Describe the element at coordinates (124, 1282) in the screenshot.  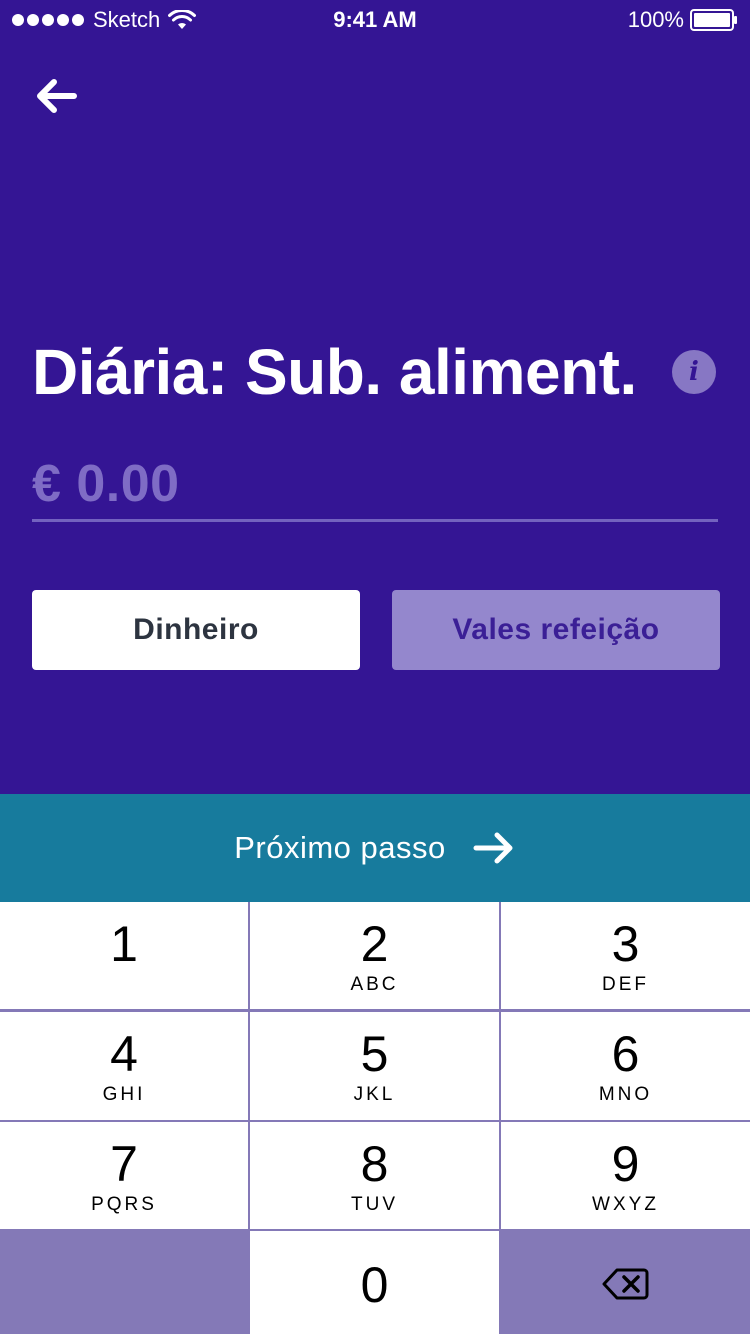
I see `keypad-empty-cell` at that location.